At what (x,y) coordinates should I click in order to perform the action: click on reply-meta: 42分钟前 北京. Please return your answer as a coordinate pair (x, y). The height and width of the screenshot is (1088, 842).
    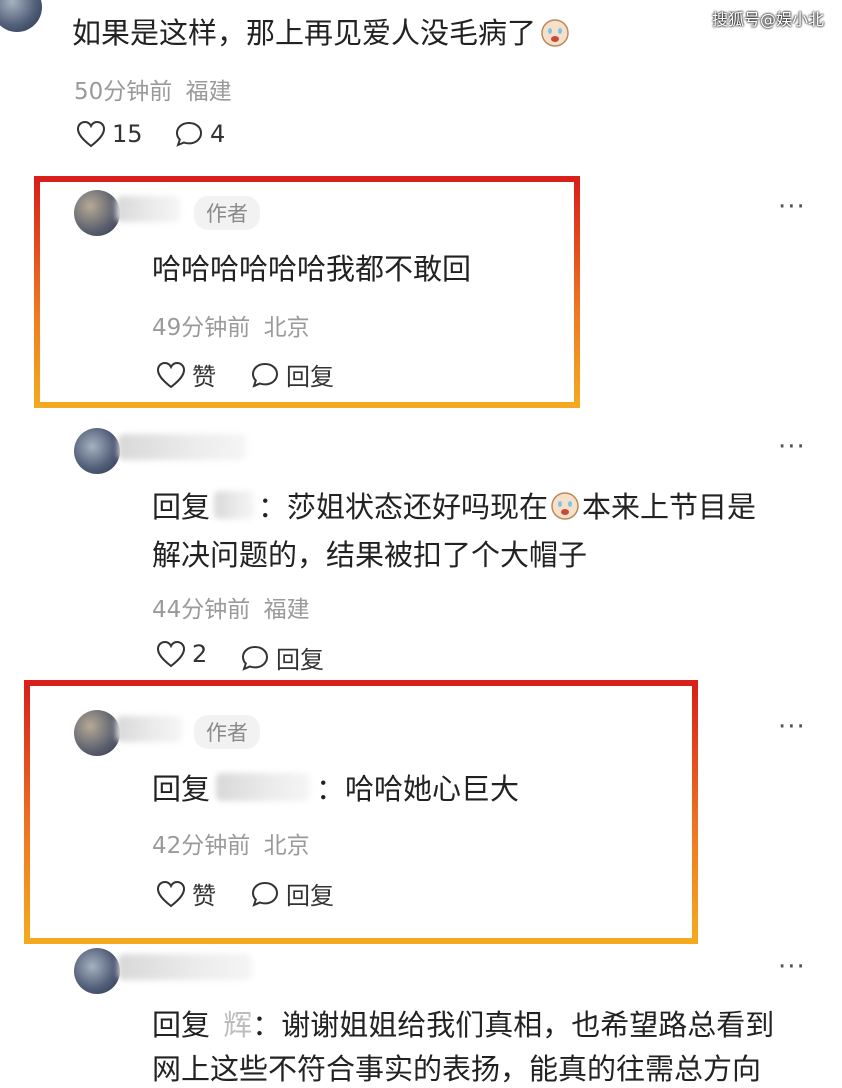
    Looking at the image, I should click on (231, 843).